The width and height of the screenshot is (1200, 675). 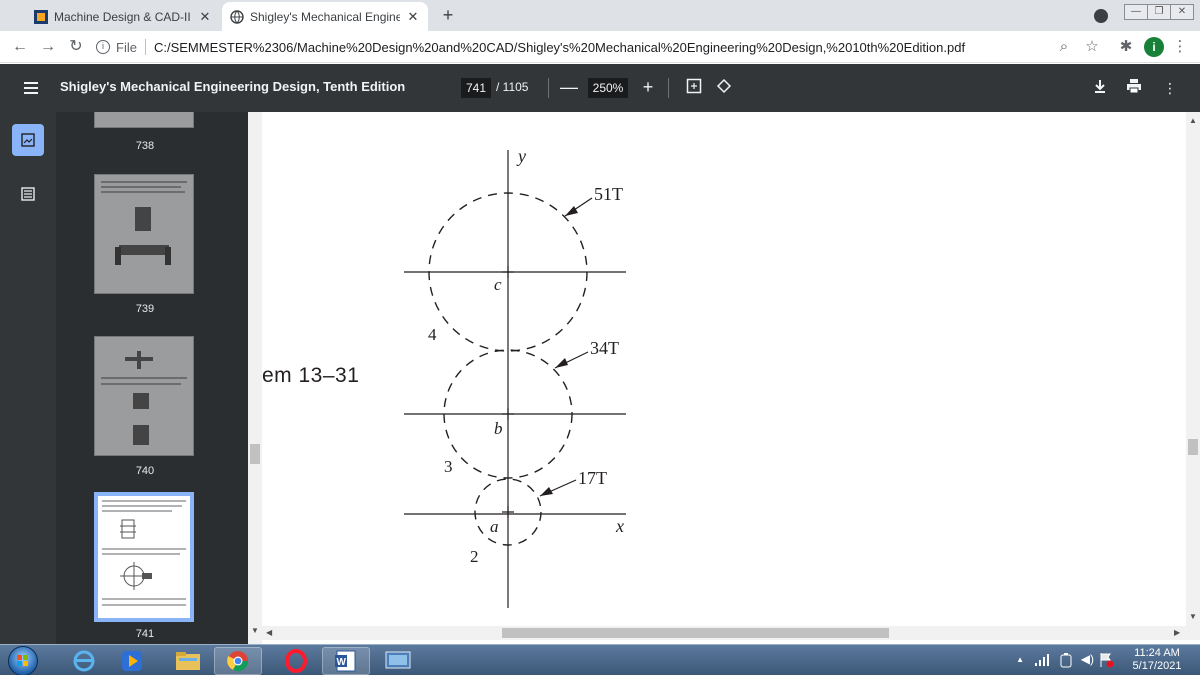 What do you see at coordinates (1100, 88) in the screenshot?
I see `download-icon` at bounding box center [1100, 88].